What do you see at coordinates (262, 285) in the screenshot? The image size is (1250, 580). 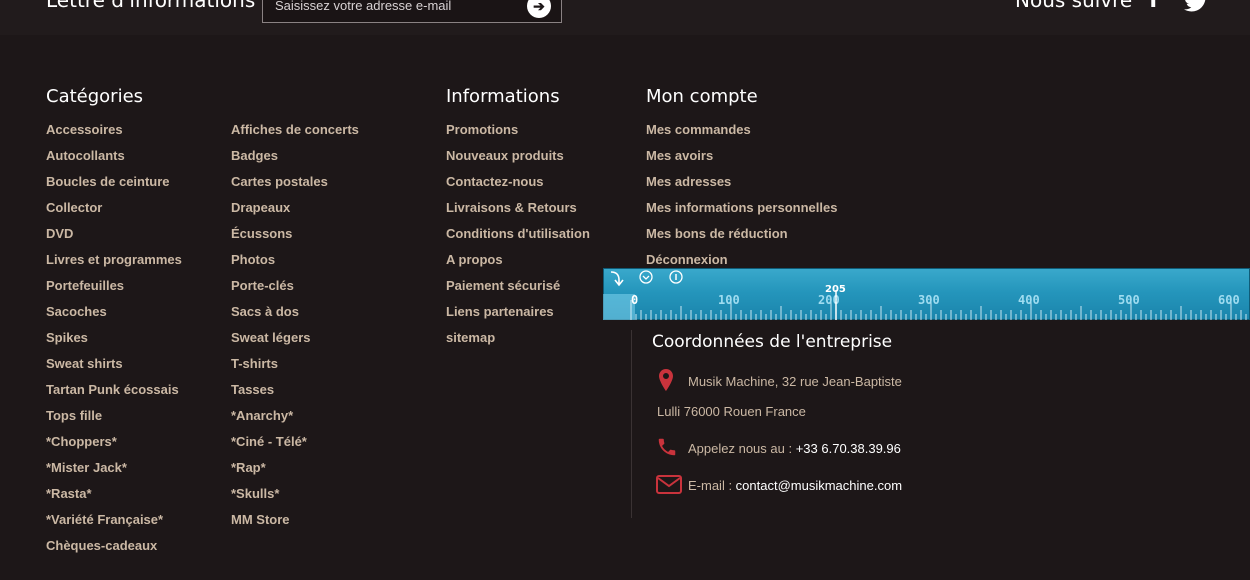 I see `category-link: Porte-clés` at bounding box center [262, 285].